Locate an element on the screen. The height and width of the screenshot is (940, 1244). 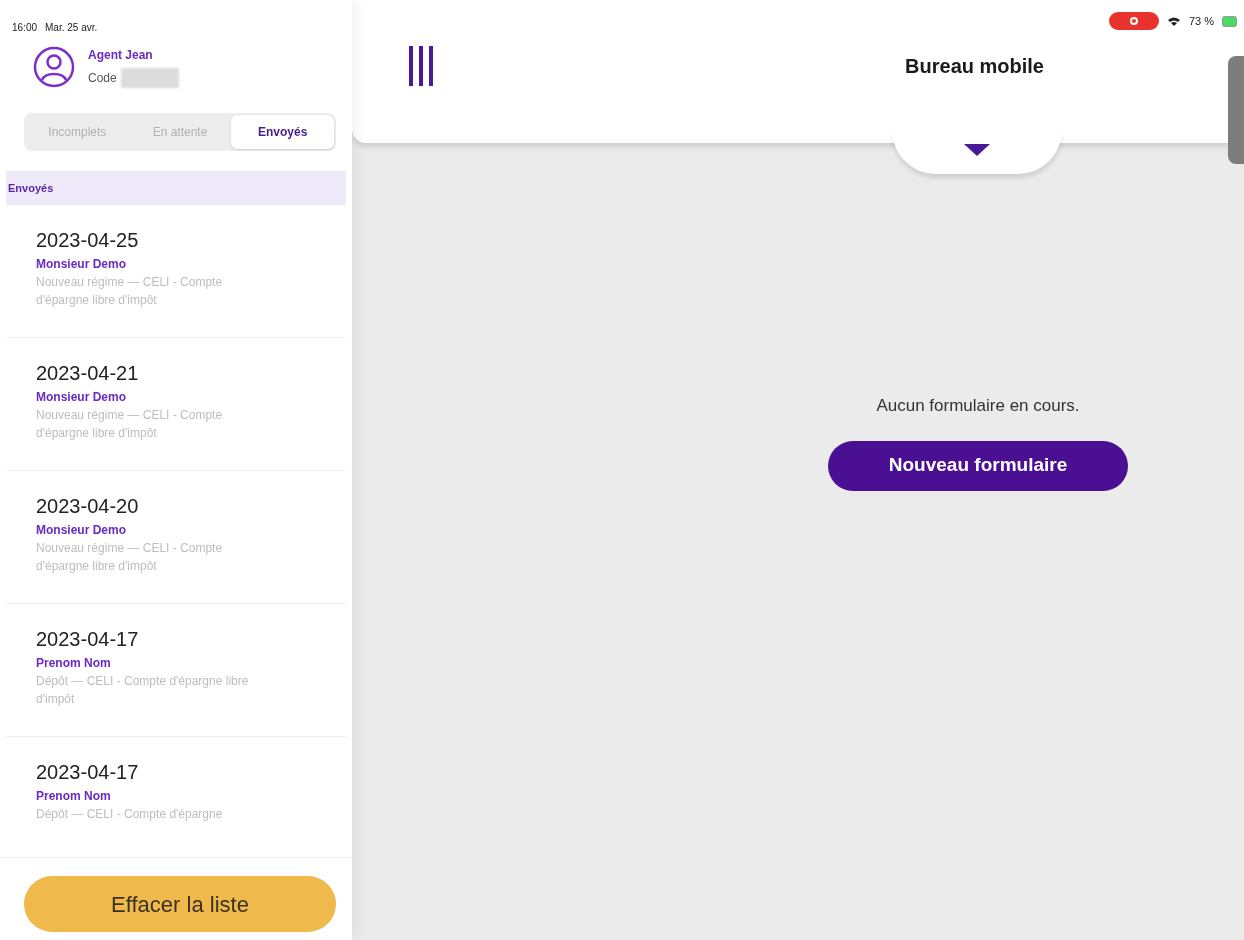
code-label: Code is located at coordinates (102, 78).